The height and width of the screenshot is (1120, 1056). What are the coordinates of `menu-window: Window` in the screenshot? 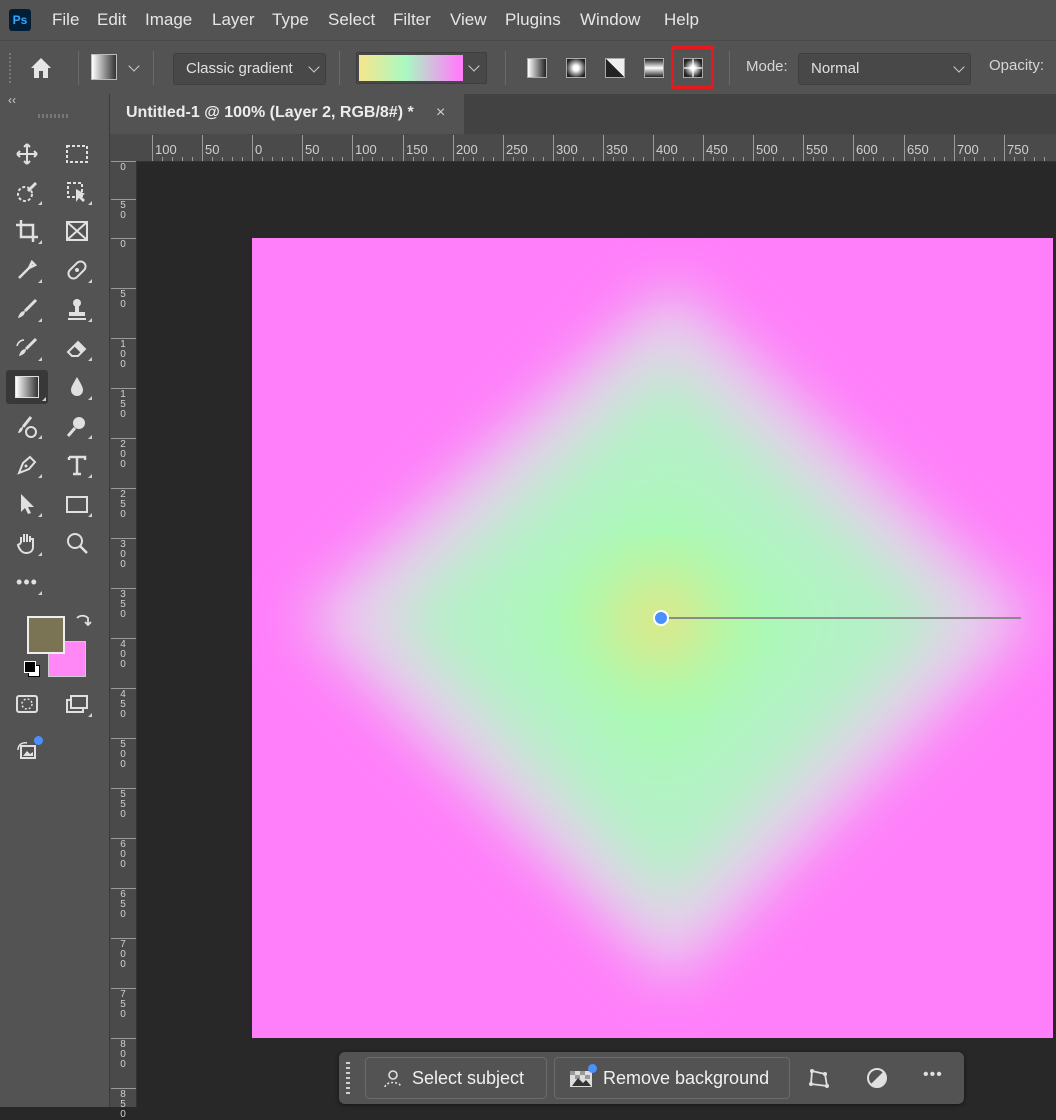 It's located at (610, 20).